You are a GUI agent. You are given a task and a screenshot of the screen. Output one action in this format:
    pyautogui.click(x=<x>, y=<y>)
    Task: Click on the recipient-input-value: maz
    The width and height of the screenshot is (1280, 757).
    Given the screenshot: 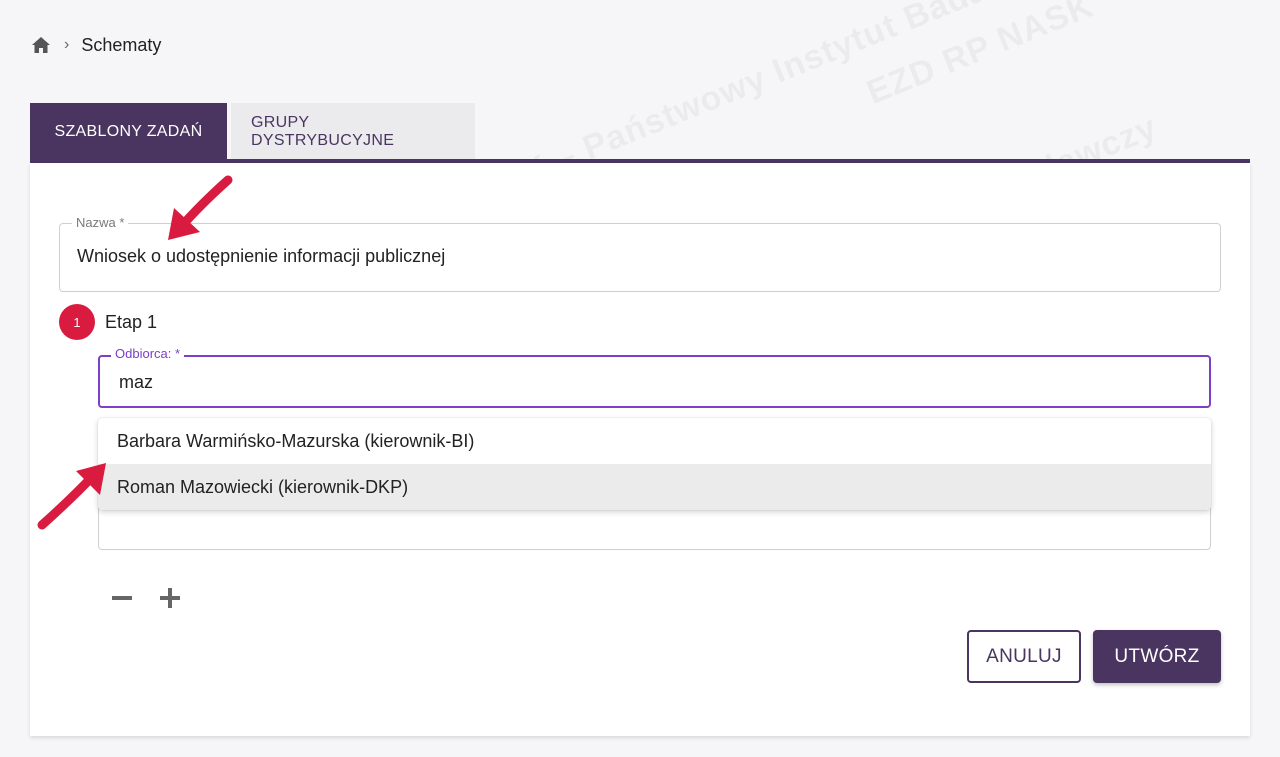 What is the action you would take?
    pyautogui.click(x=136, y=382)
    